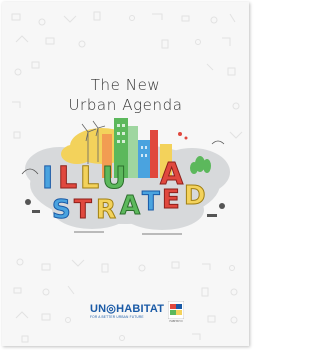 The width and height of the screenshot is (320, 350). I want to click on art-letter-t1: T, so click(83, 210).